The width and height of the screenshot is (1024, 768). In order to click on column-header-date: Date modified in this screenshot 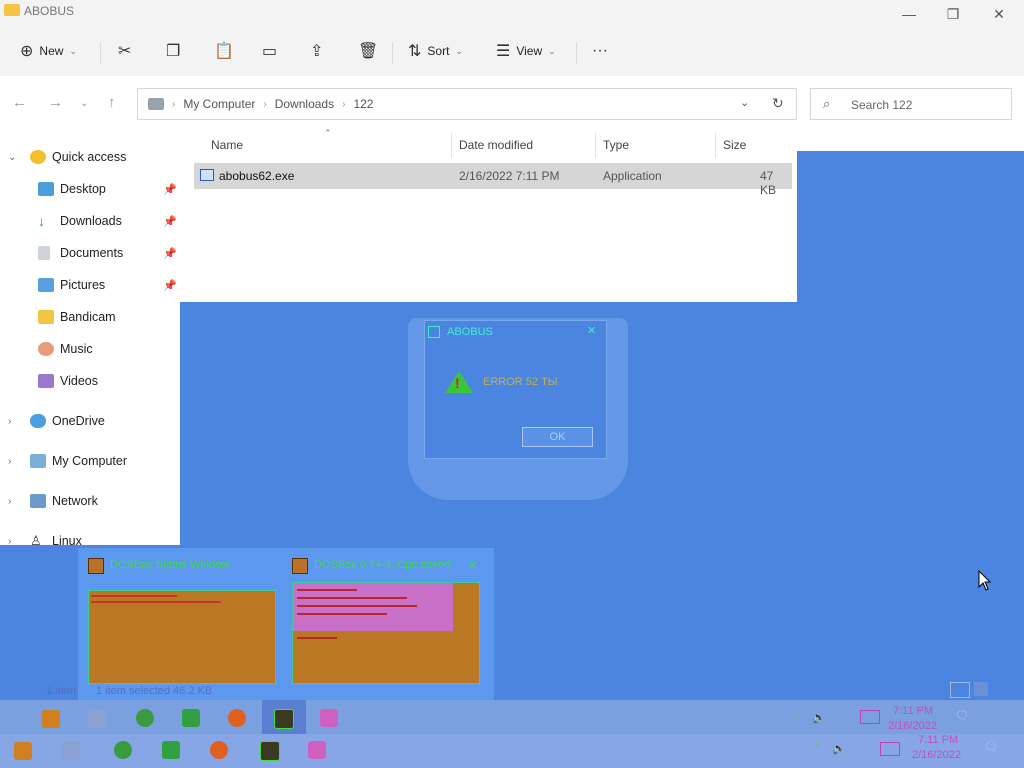, I will do `click(496, 145)`.